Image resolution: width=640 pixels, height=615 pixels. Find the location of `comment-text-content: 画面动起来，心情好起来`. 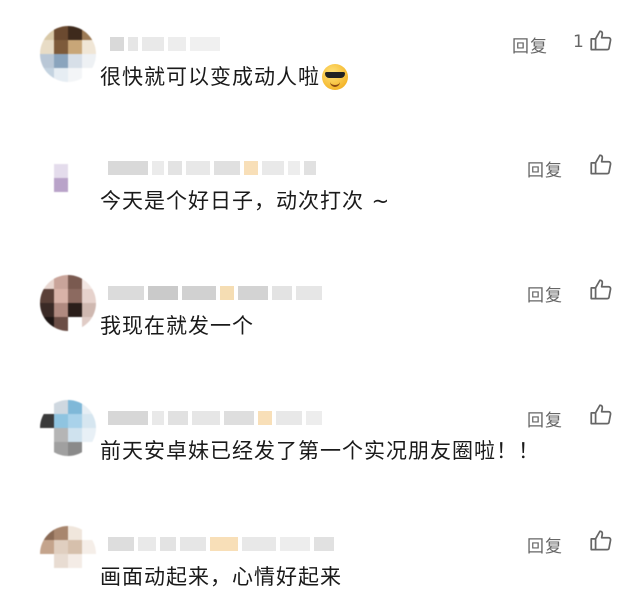

comment-text-content: 画面动起来，心情好起来 is located at coordinates (221, 577).